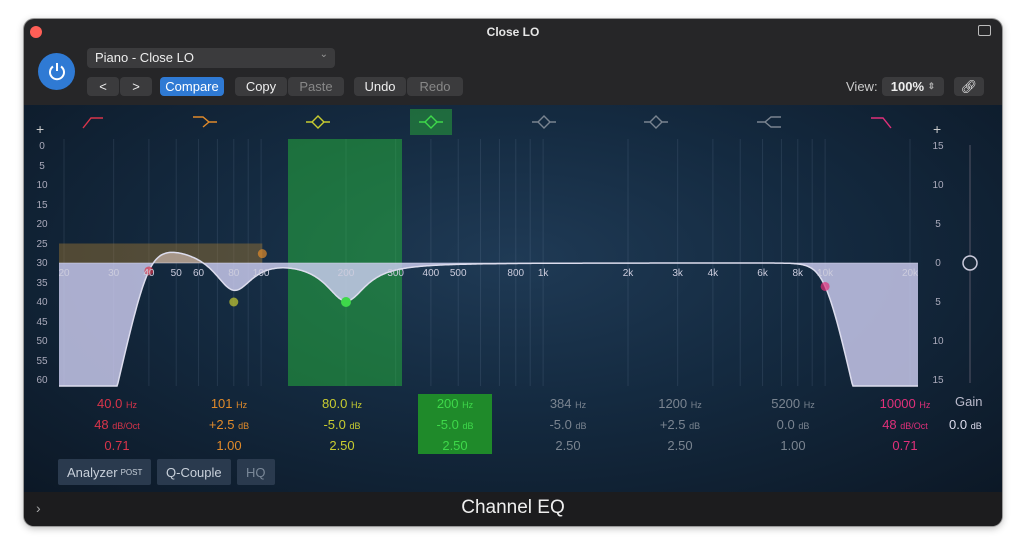 This screenshot has width=1024, height=554. Describe the element at coordinates (984, 30) in the screenshot. I see `window-icon` at that location.